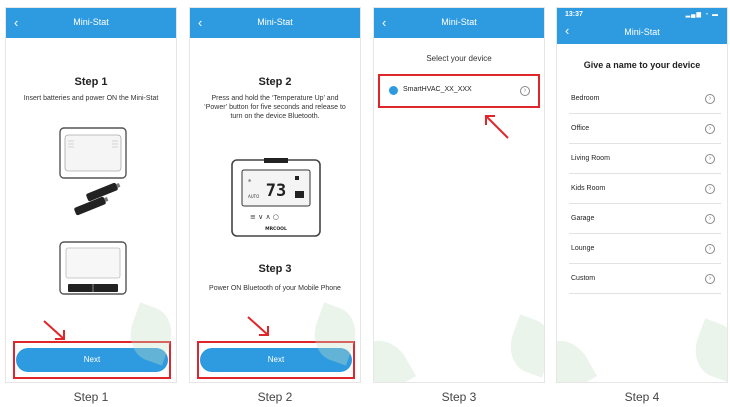  I want to click on select-device-title: Select your device, so click(459, 58).